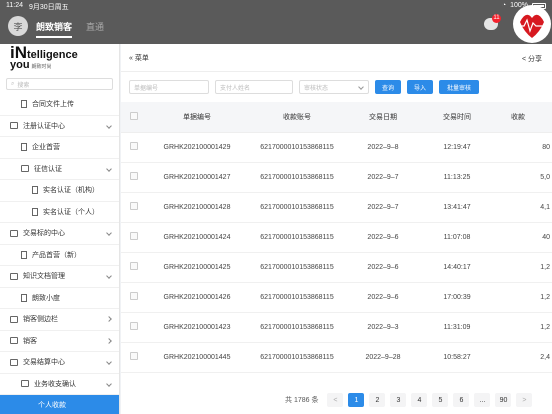 The image size is (552, 414). I want to click on menu-label: 菜单, so click(141, 58).